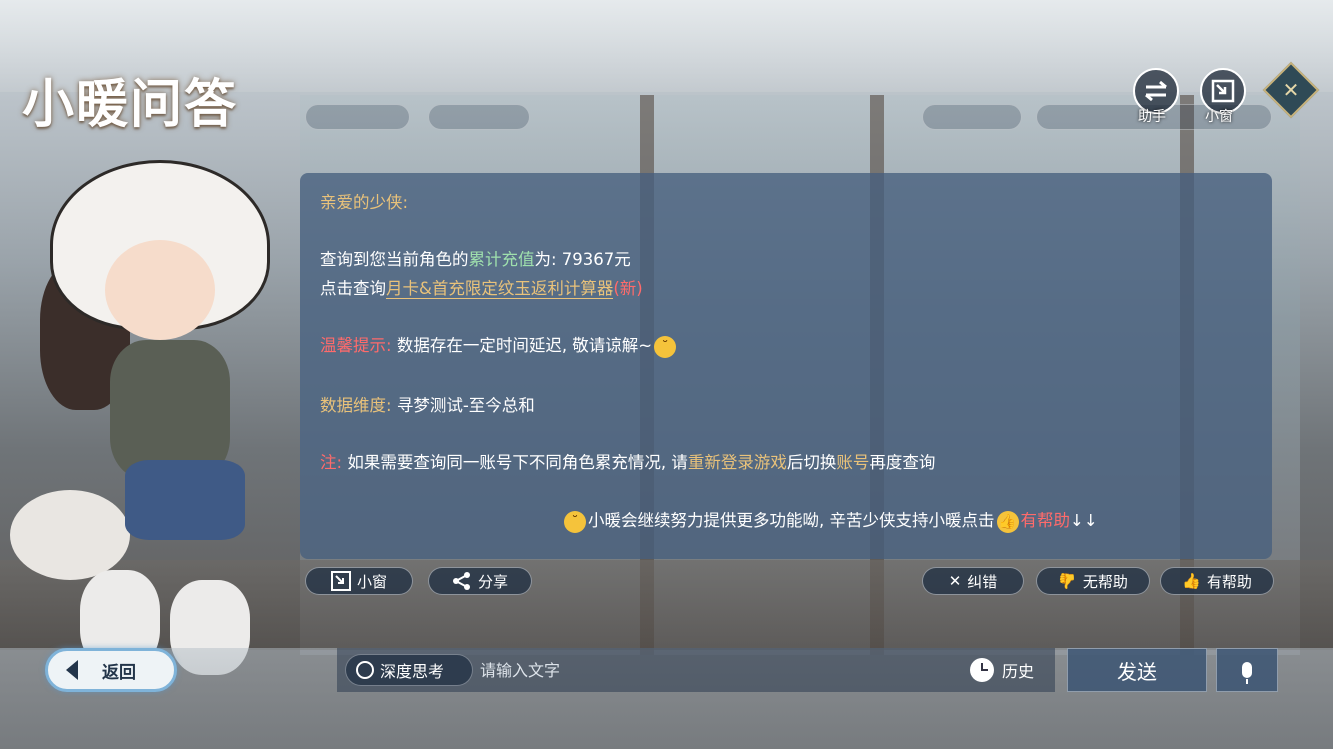 This screenshot has width=1333, height=749. I want to click on query-line: 查询到您当前角色的累计充值为: 79367元, so click(475, 259).